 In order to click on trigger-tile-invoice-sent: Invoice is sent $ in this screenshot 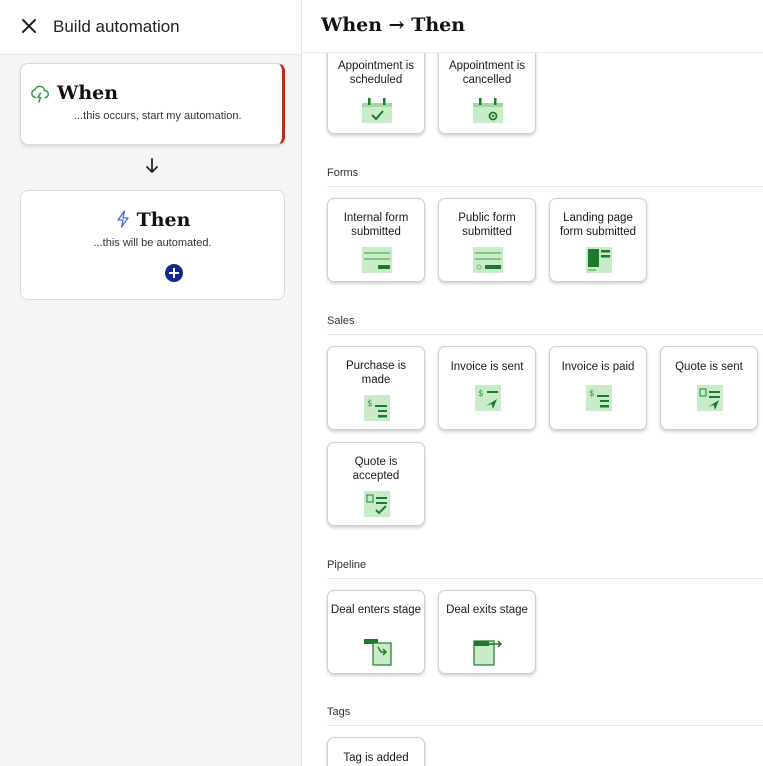, I will do `click(487, 388)`.